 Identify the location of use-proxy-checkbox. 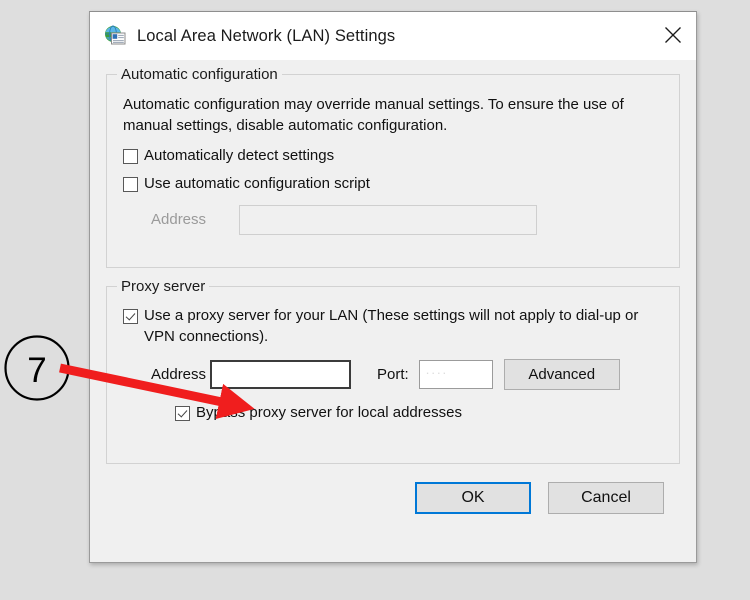
(130, 316).